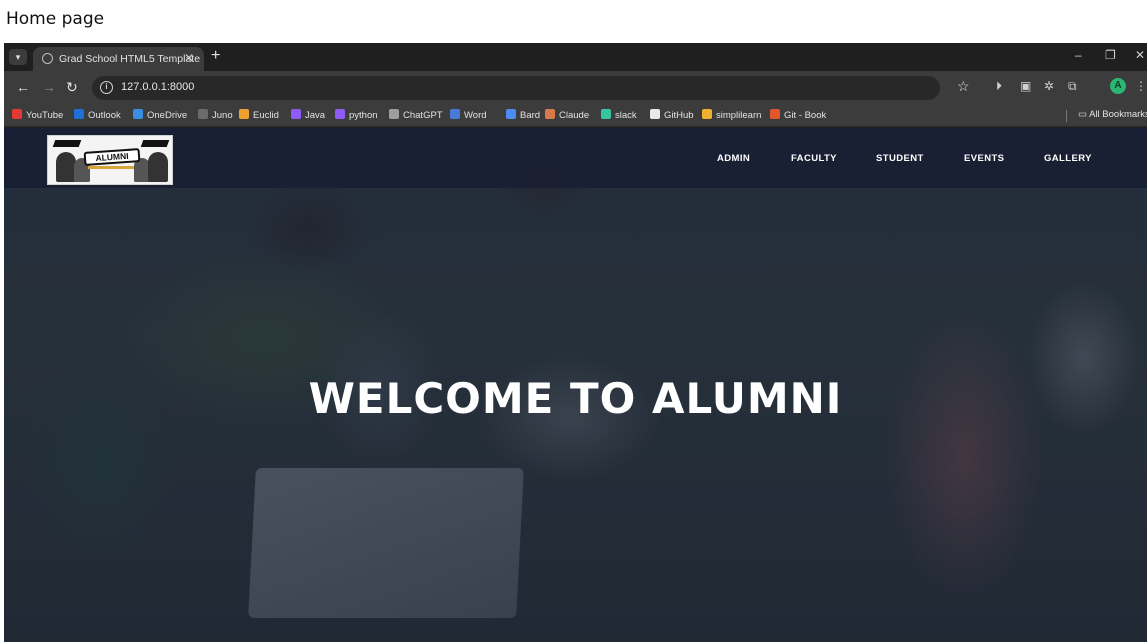  I want to click on camera-icon: ▣, so click(1025, 86).